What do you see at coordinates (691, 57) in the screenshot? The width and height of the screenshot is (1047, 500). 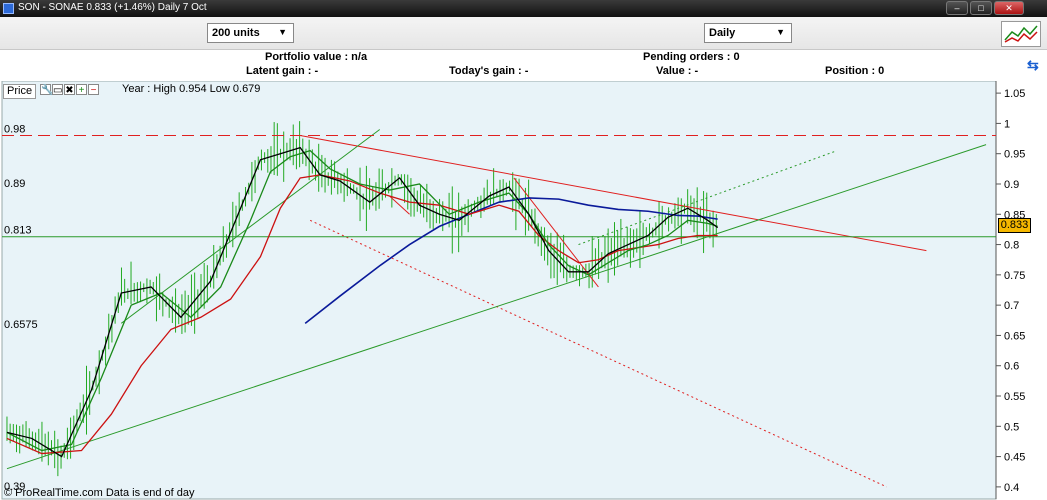 I see `pending-orders: Pending orders : 0` at bounding box center [691, 57].